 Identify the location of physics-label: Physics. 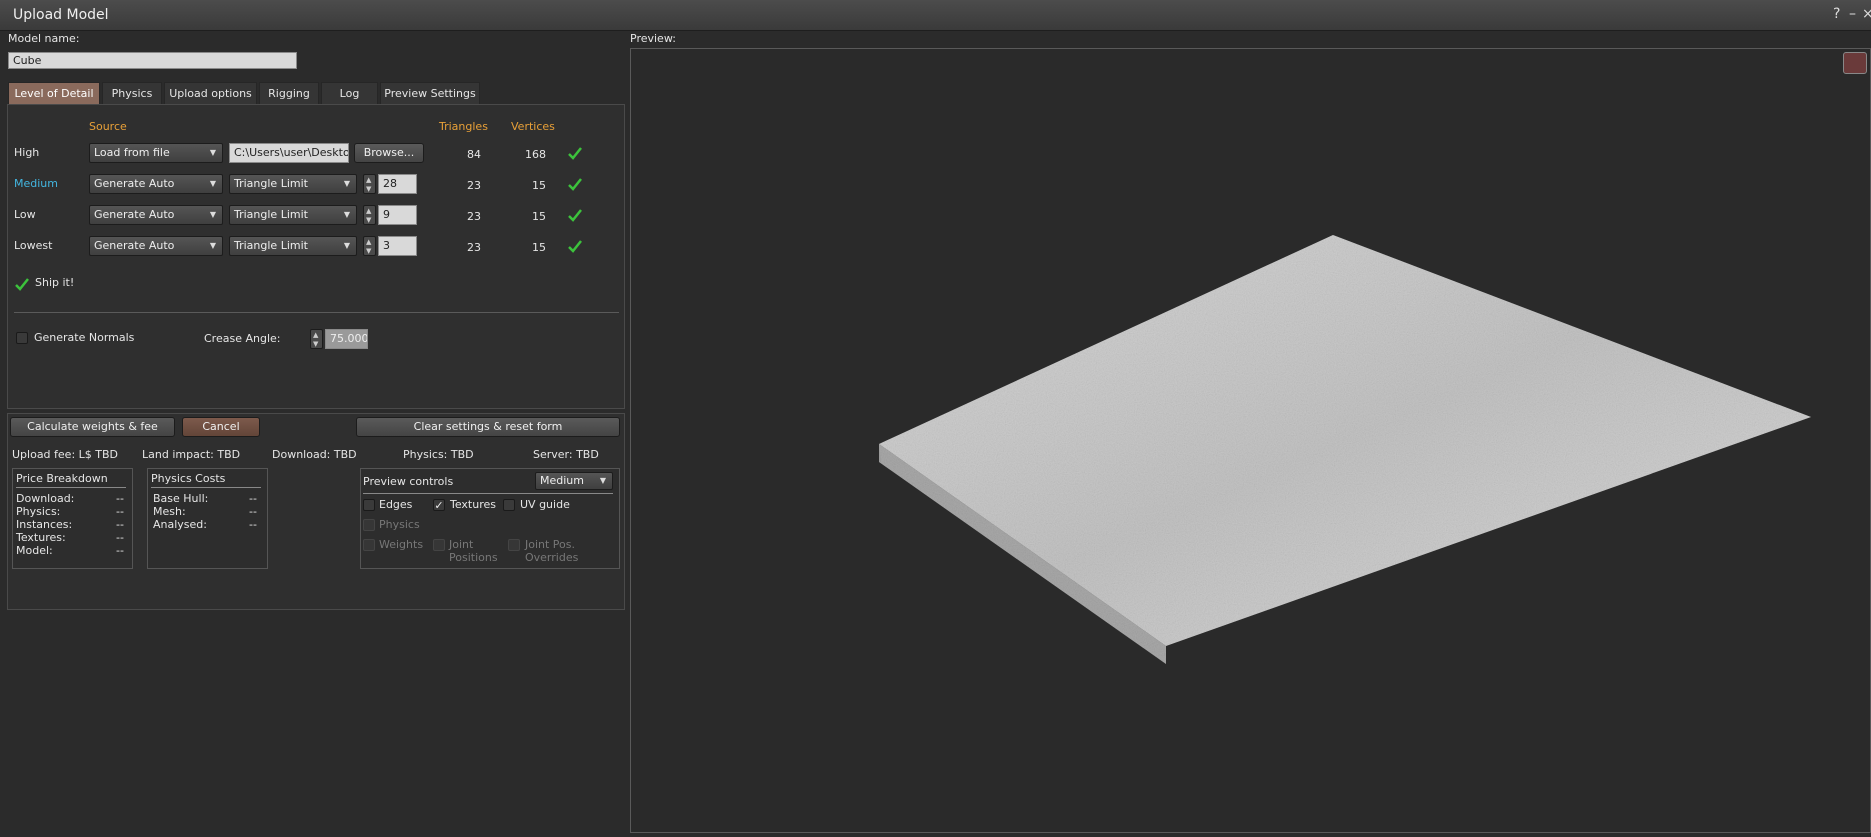
(399, 524).